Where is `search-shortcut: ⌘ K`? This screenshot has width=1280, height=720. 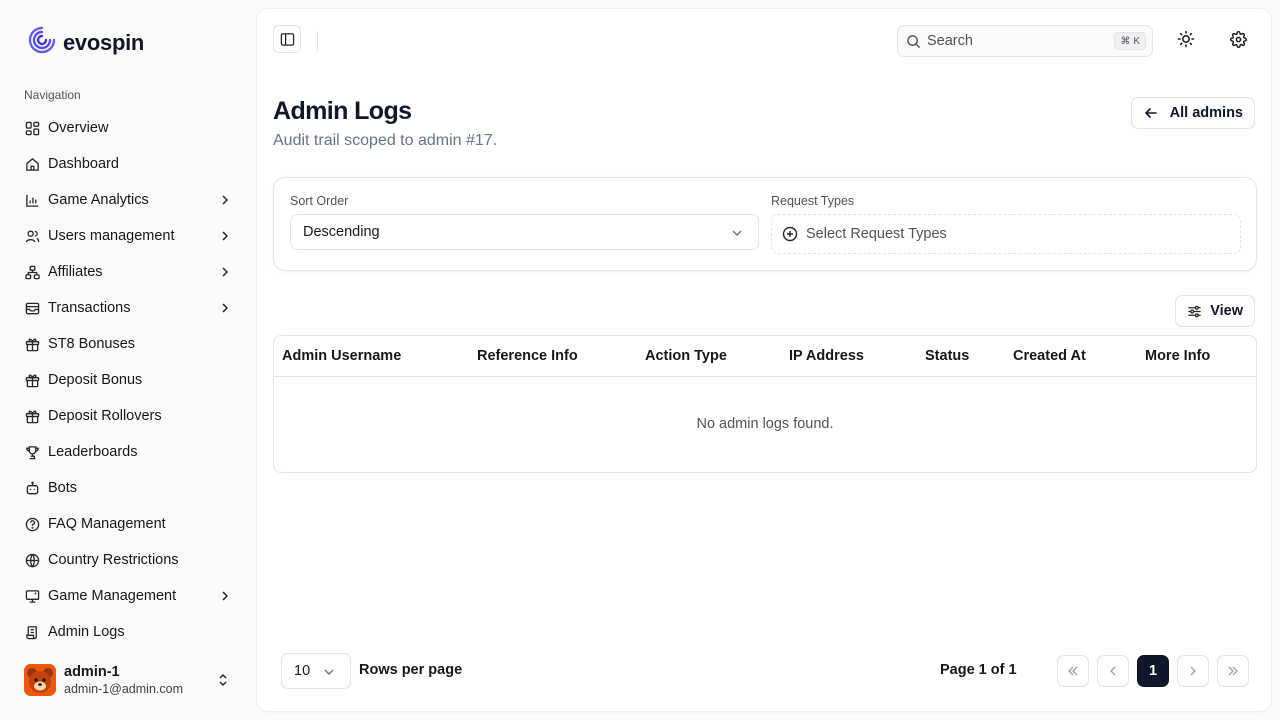 search-shortcut: ⌘ K is located at coordinates (1130, 41).